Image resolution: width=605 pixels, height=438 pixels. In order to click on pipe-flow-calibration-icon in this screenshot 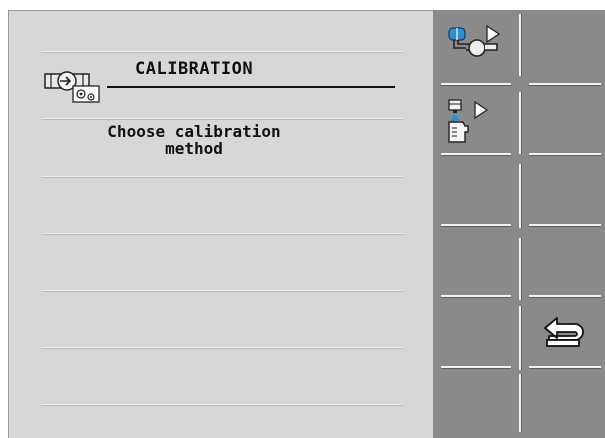, I will do `click(474, 40)`.